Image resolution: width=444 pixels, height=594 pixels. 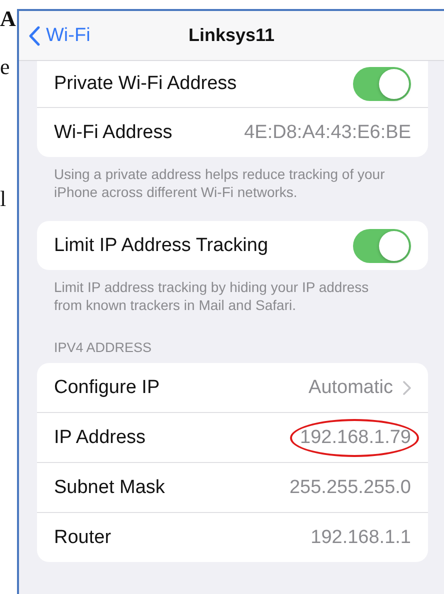 I want to click on setting-label: Wi-Fi Address, so click(x=114, y=133).